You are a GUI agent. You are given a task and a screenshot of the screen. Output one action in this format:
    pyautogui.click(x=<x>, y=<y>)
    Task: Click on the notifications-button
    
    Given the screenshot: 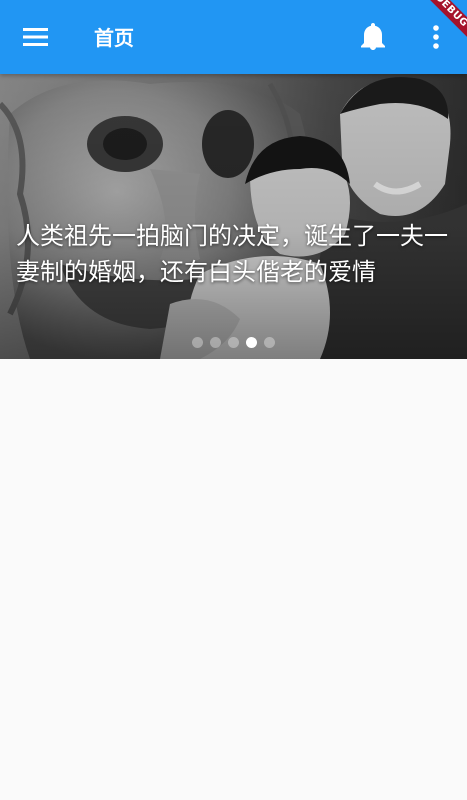 What is the action you would take?
    pyautogui.click(x=373, y=37)
    